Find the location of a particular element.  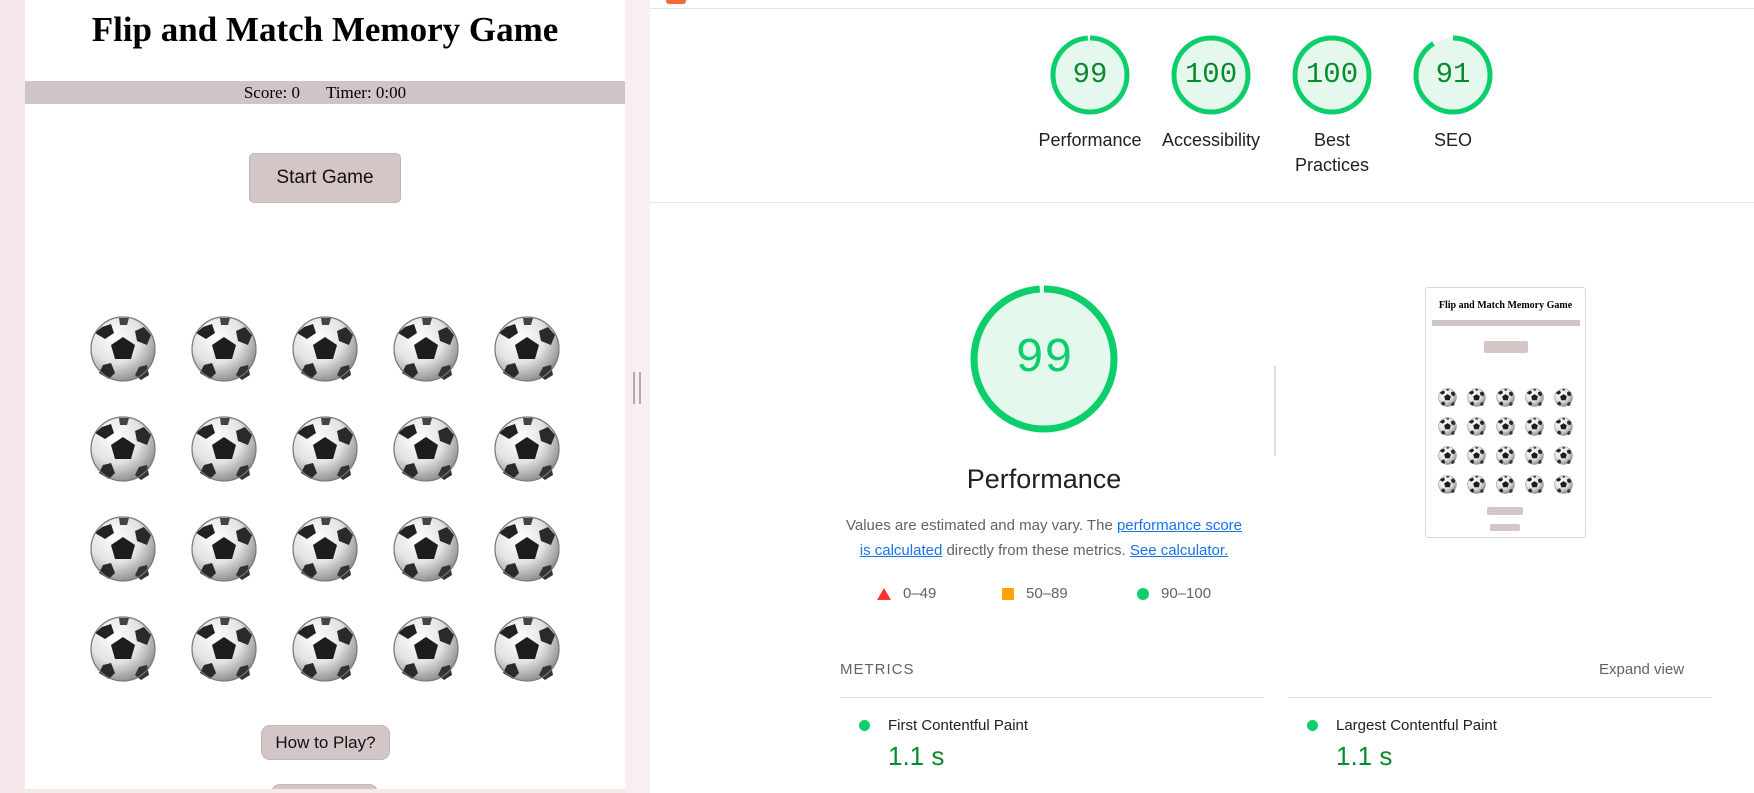

legend-pass: 90–100 is located at coordinates (1174, 593).